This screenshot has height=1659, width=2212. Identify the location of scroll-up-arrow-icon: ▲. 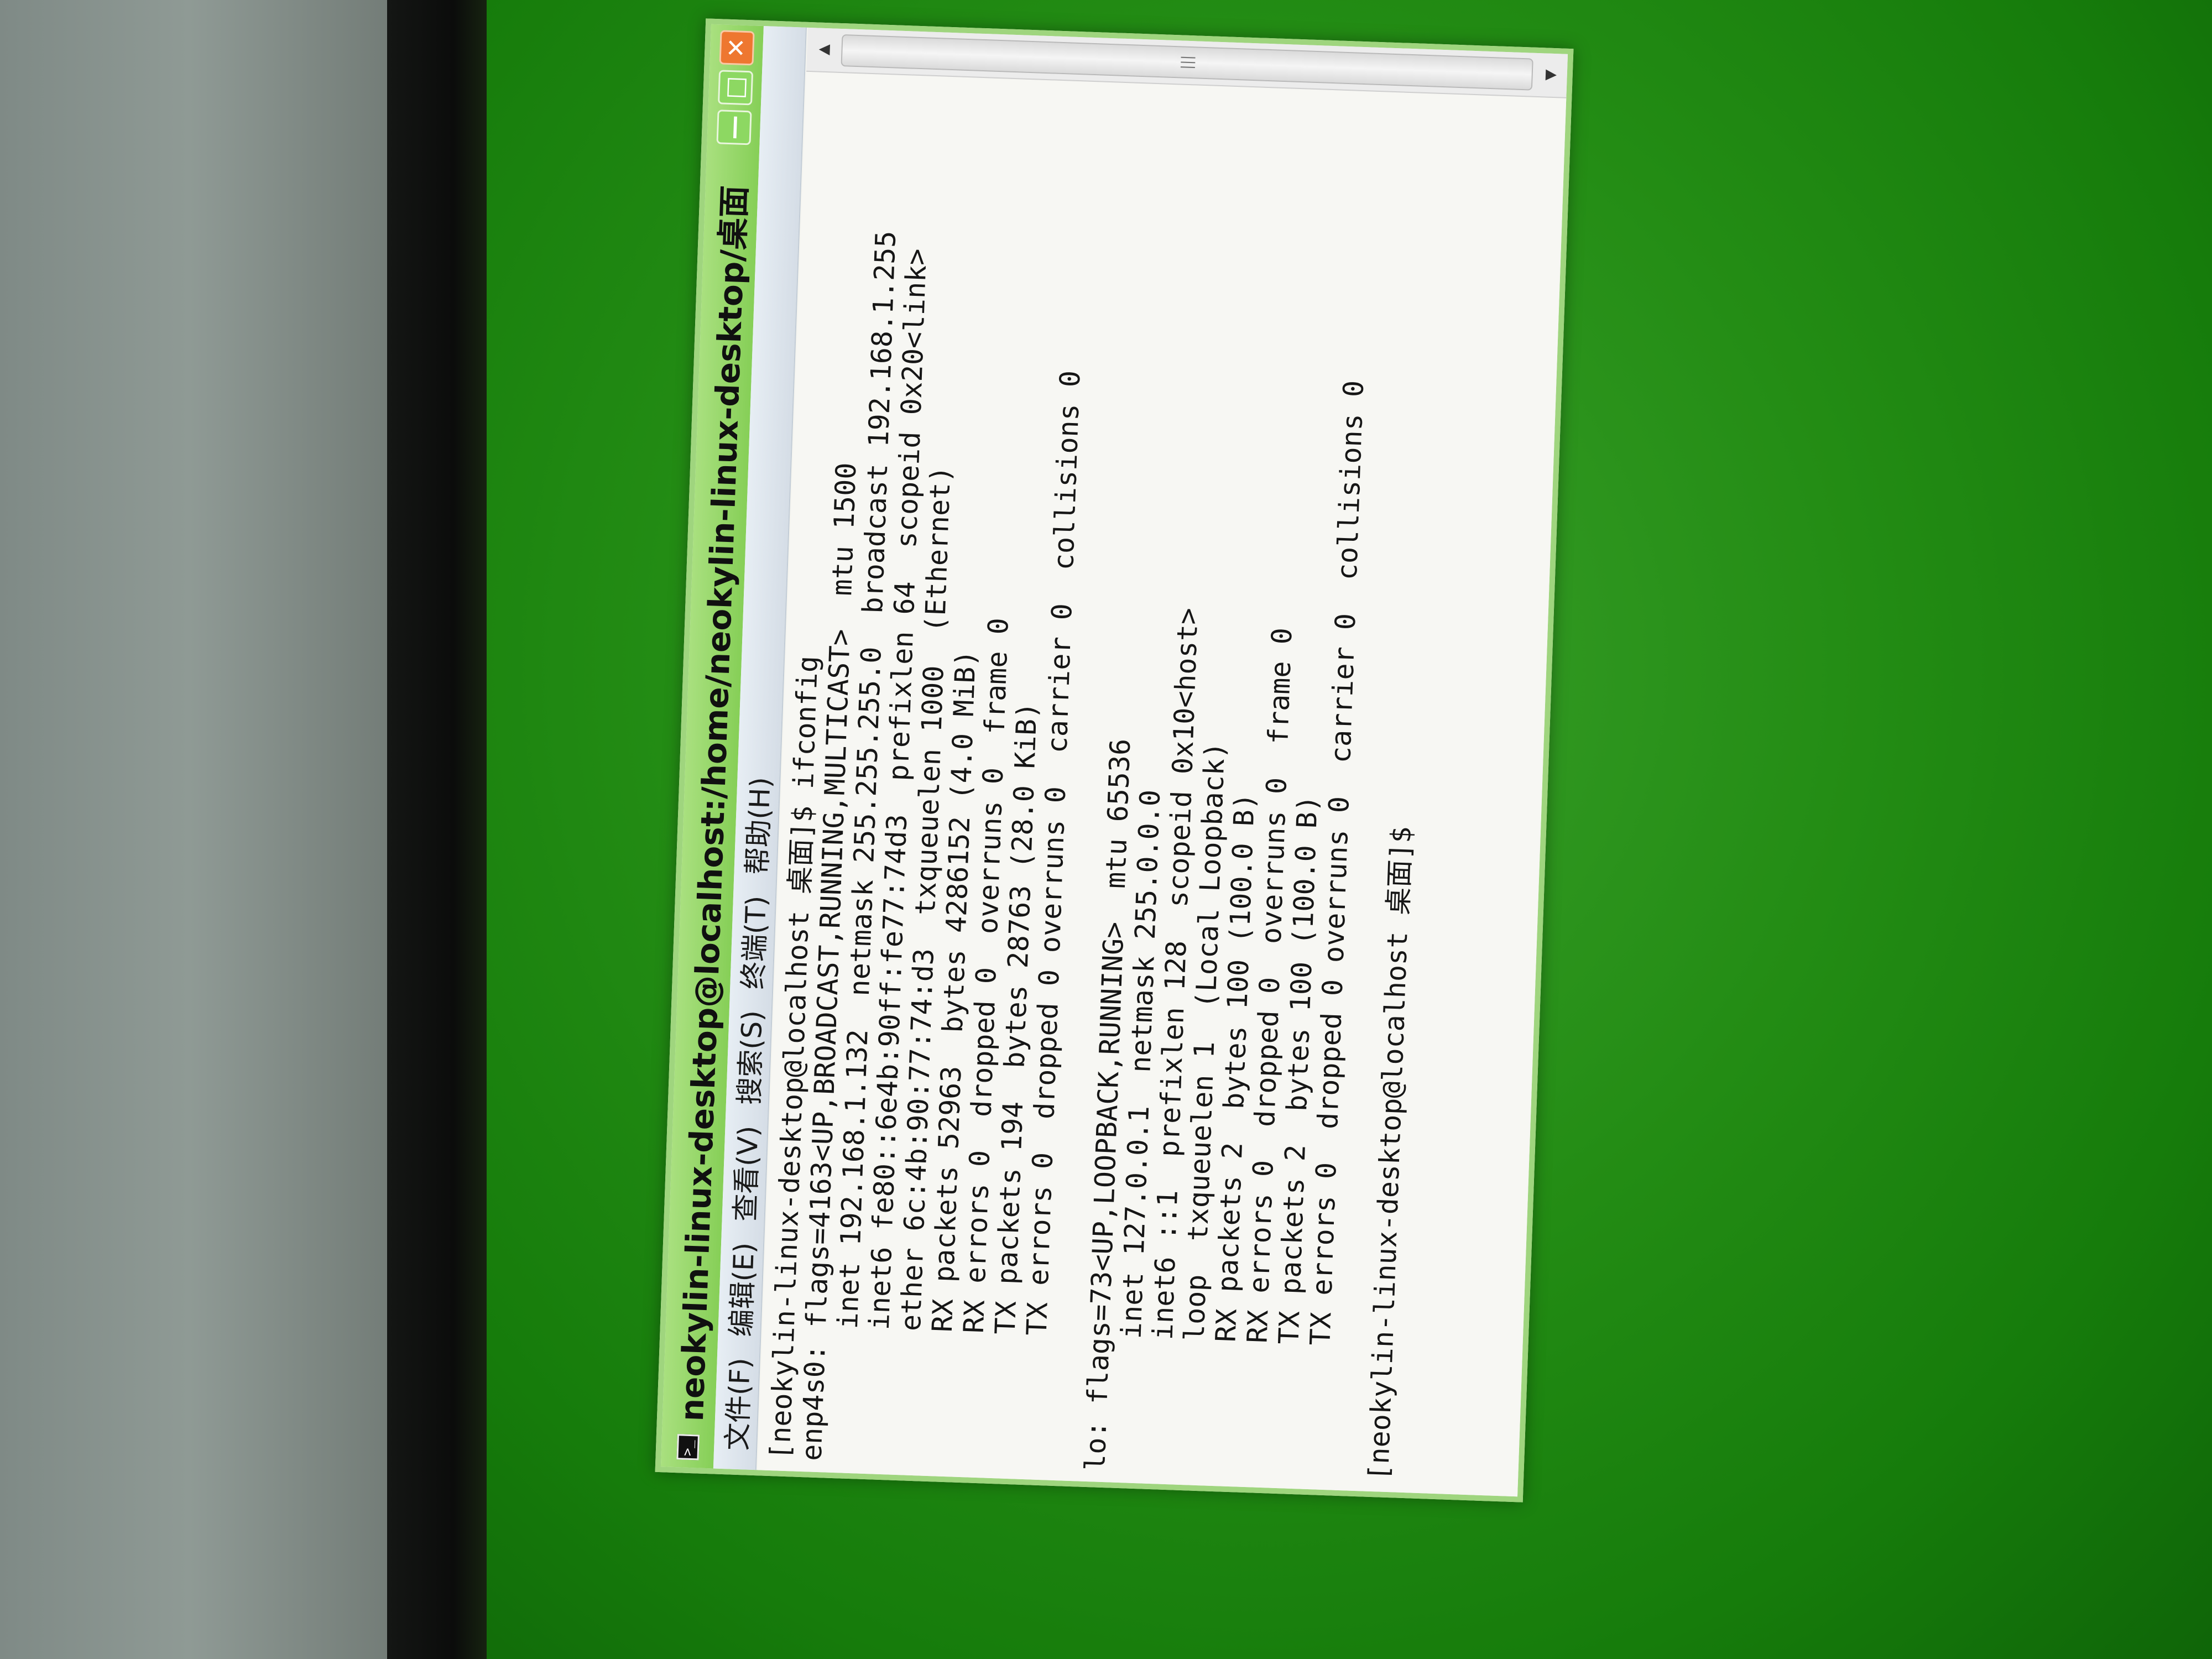
(823, 50).